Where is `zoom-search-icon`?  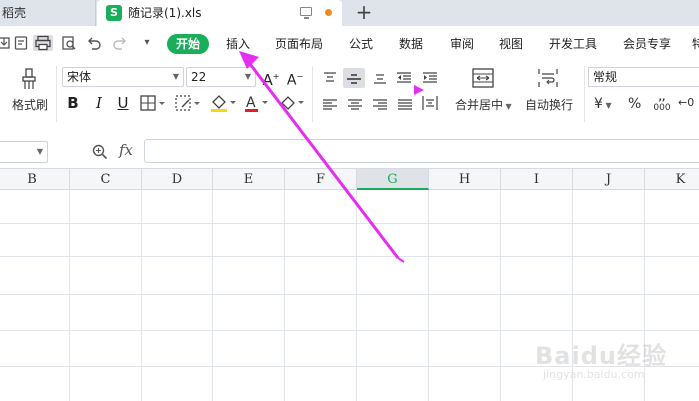
zoom-search-icon is located at coordinates (100, 152).